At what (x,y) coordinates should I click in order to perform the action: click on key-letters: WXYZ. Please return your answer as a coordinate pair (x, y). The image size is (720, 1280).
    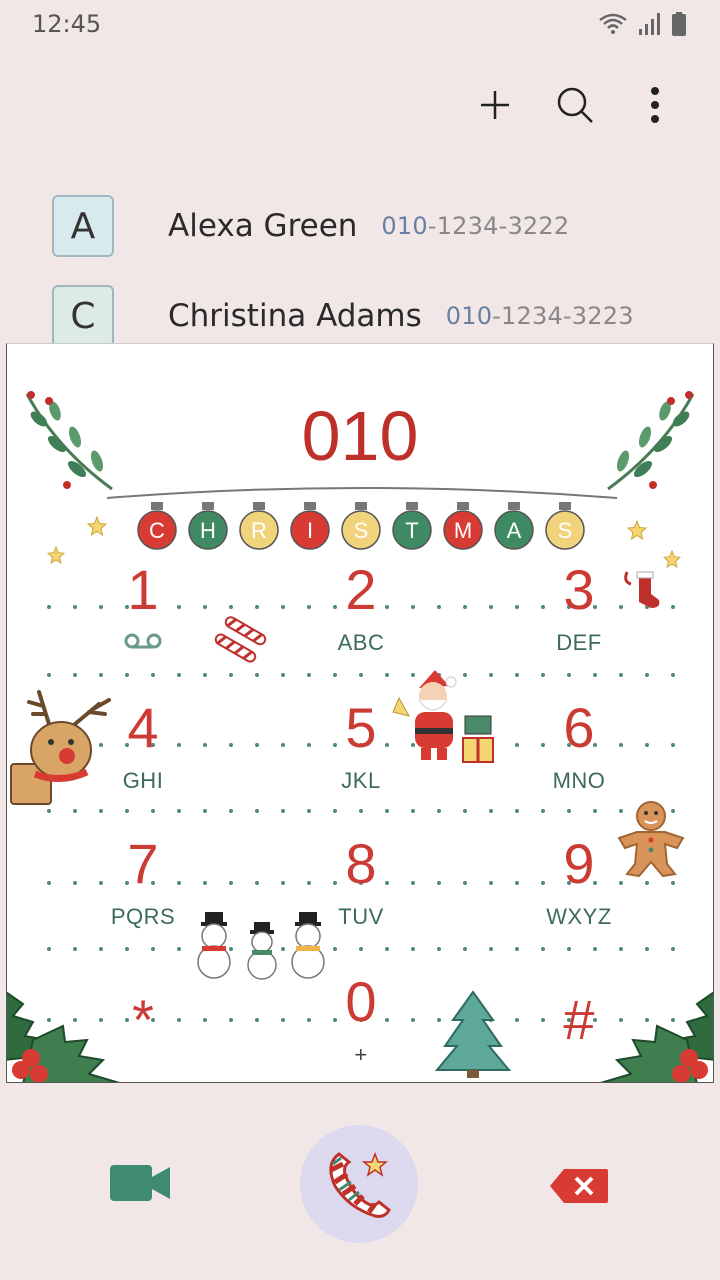
    Looking at the image, I should click on (579, 916).